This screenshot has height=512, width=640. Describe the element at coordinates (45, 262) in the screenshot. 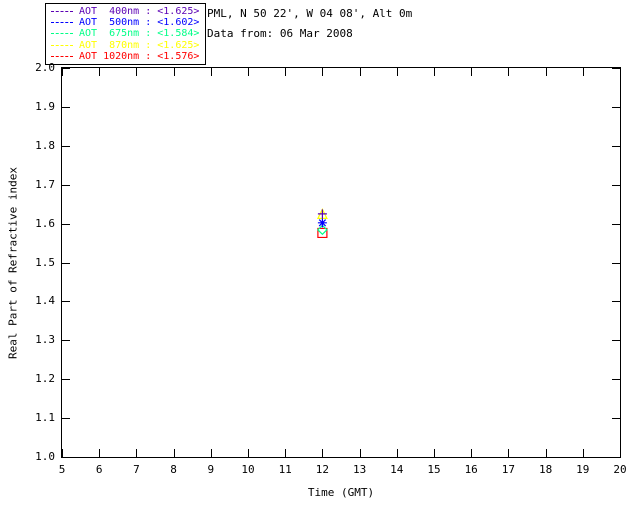

I see `y-tick-label: 1.5` at that location.